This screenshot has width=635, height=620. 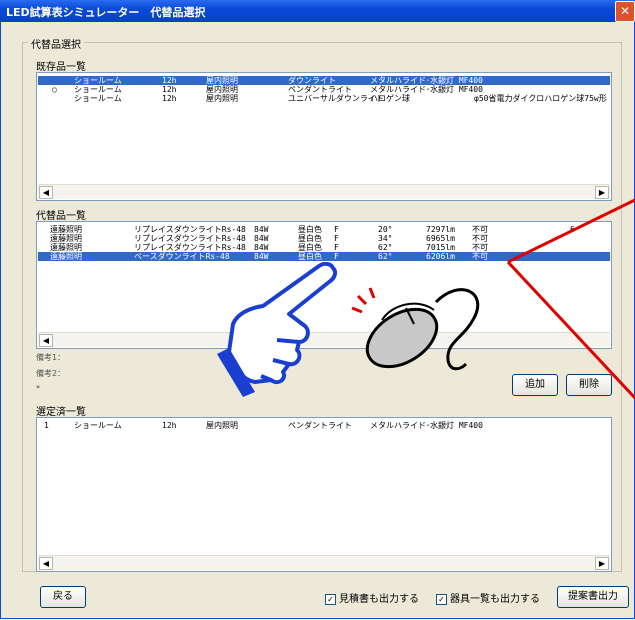 What do you see at coordinates (415, 329) in the screenshot?
I see `mouse-icon` at bounding box center [415, 329].